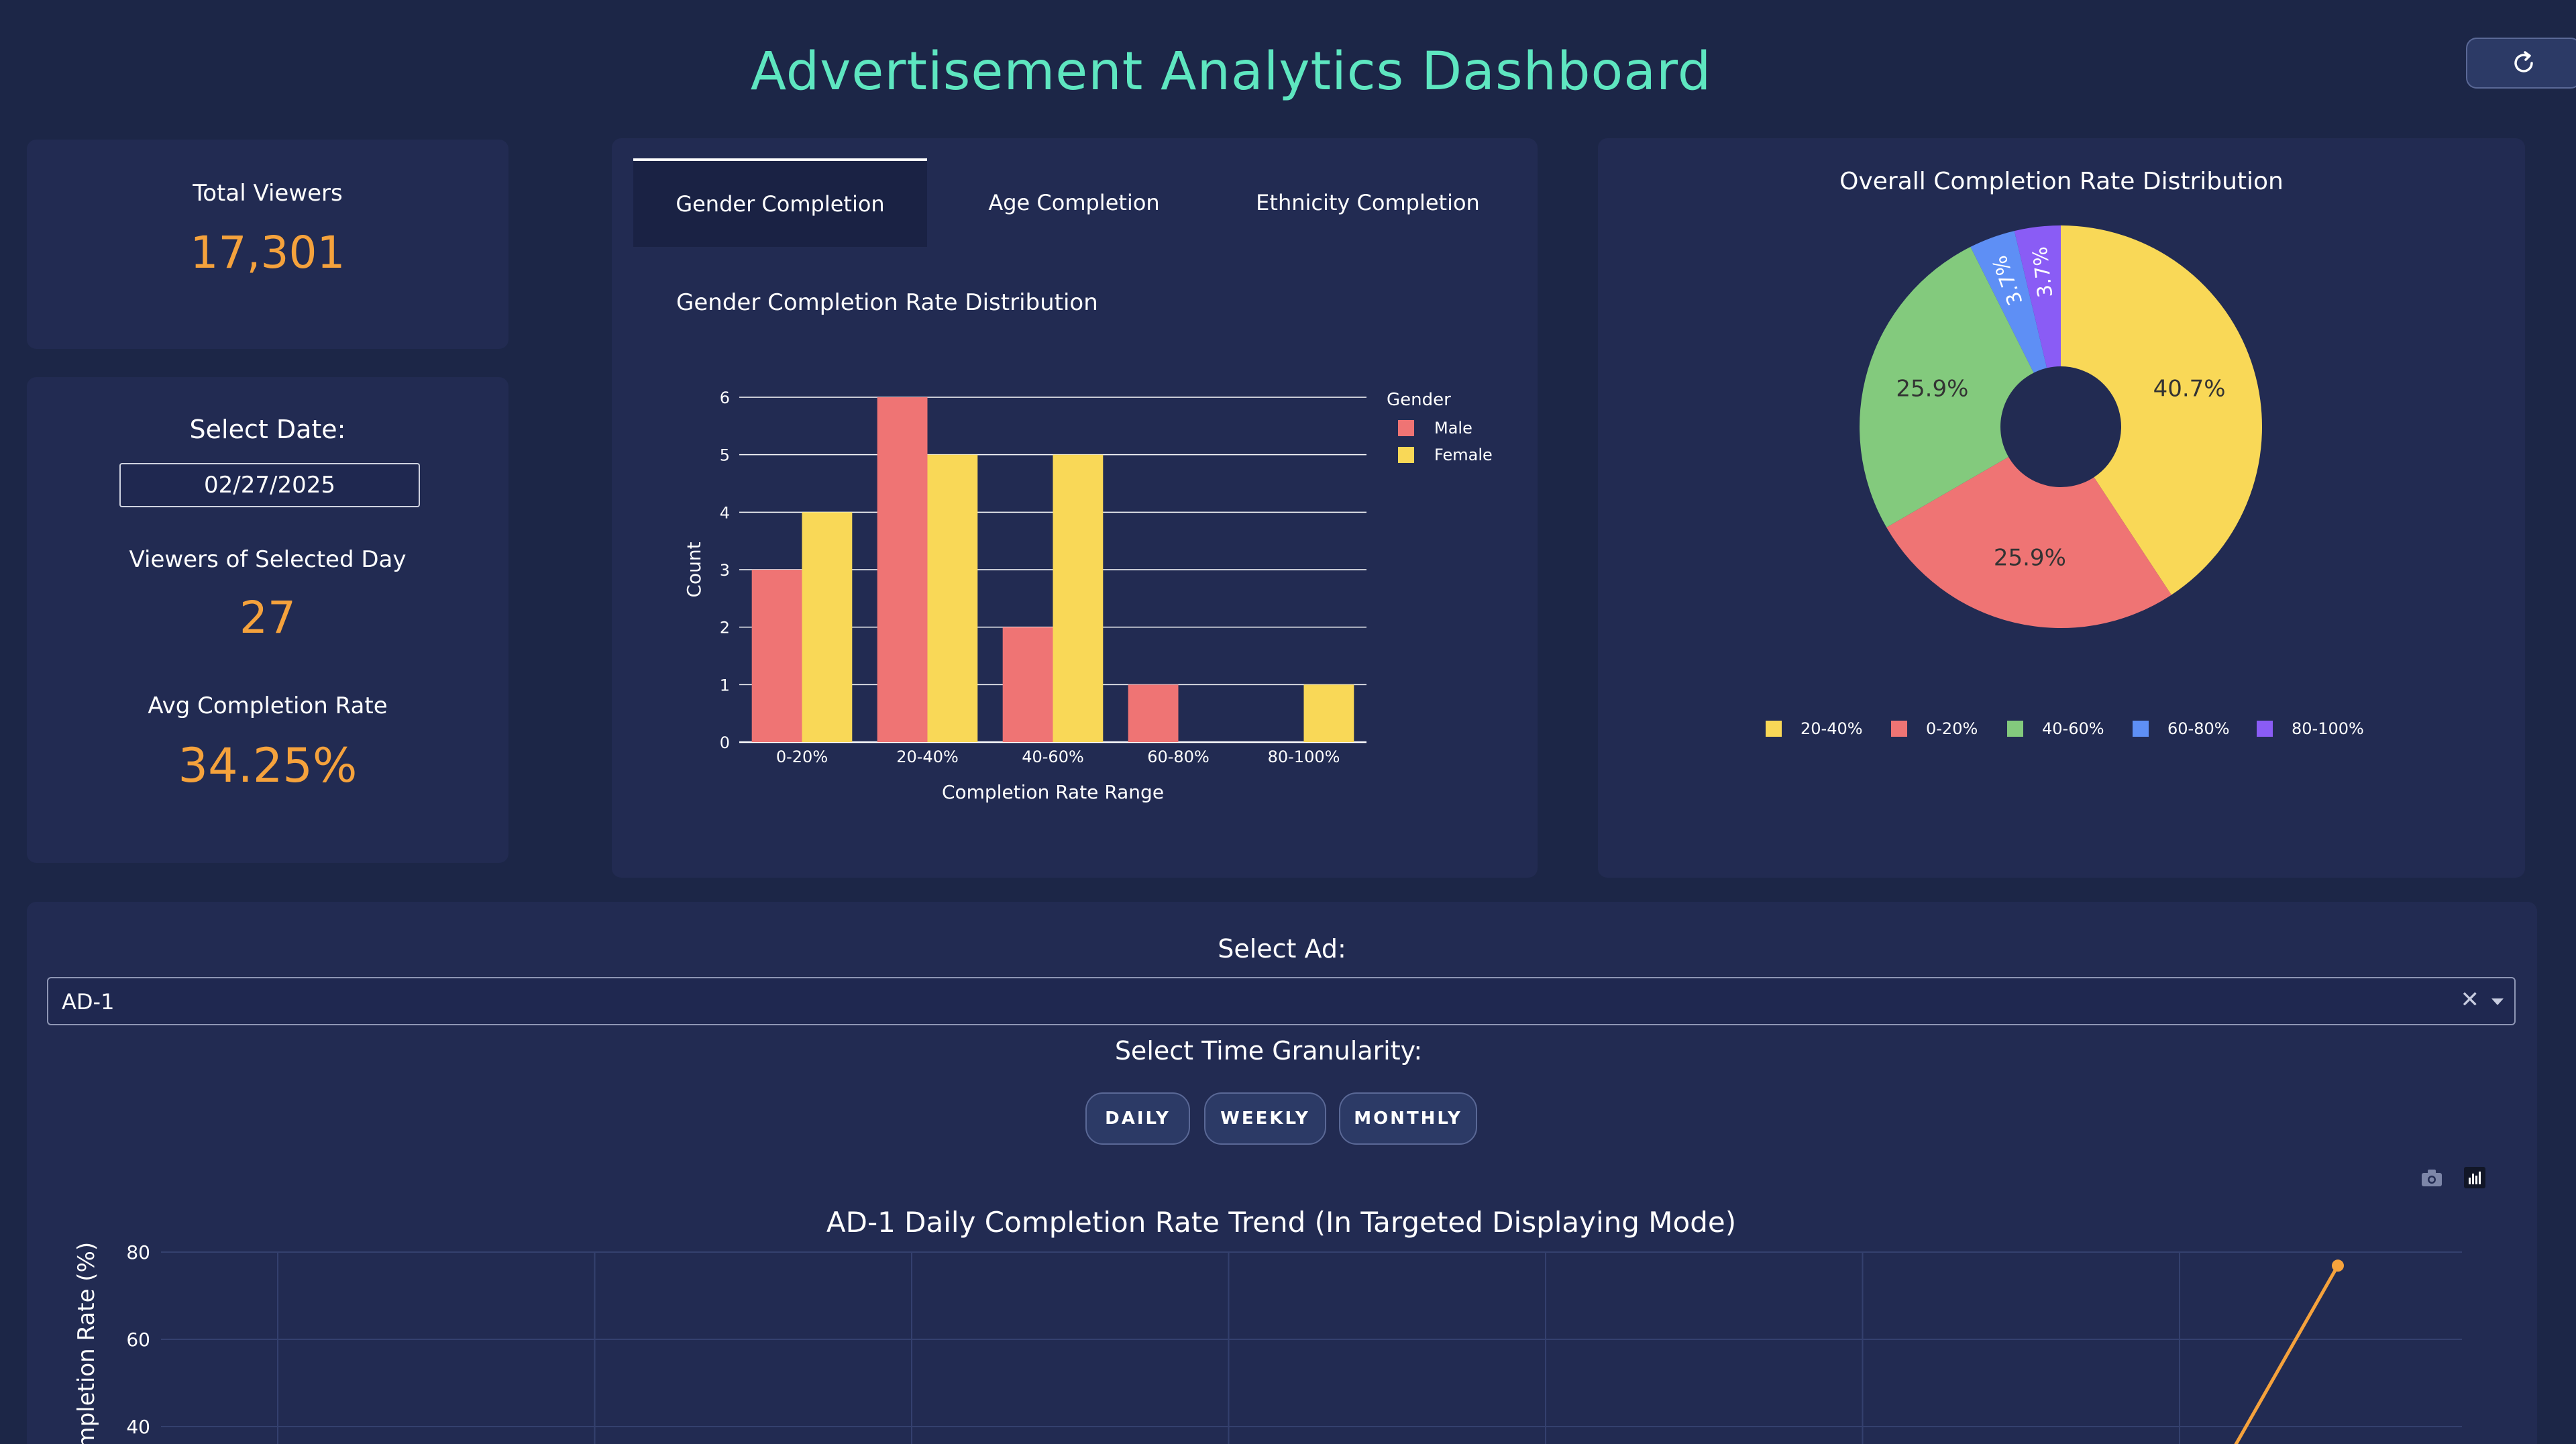 The height and width of the screenshot is (1444, 2576). I want to click on daily-button: DAILY, so click(1137, 1118).